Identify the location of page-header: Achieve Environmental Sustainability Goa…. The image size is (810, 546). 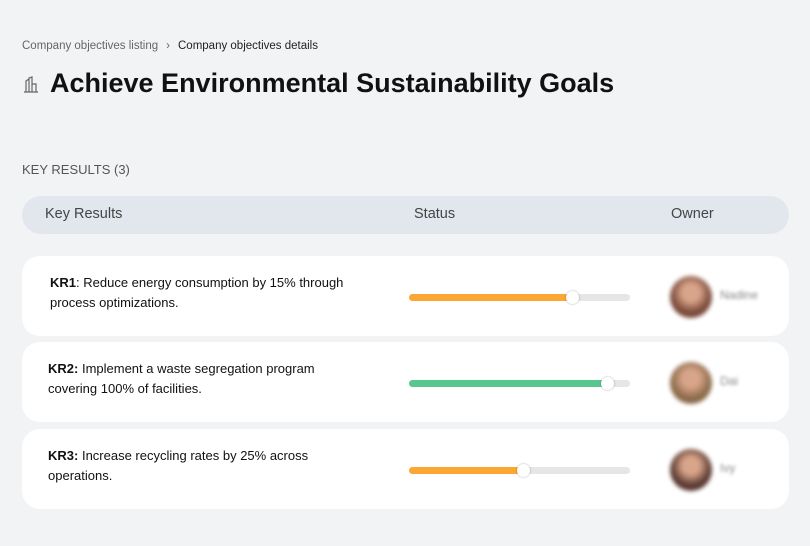
(318, 83).